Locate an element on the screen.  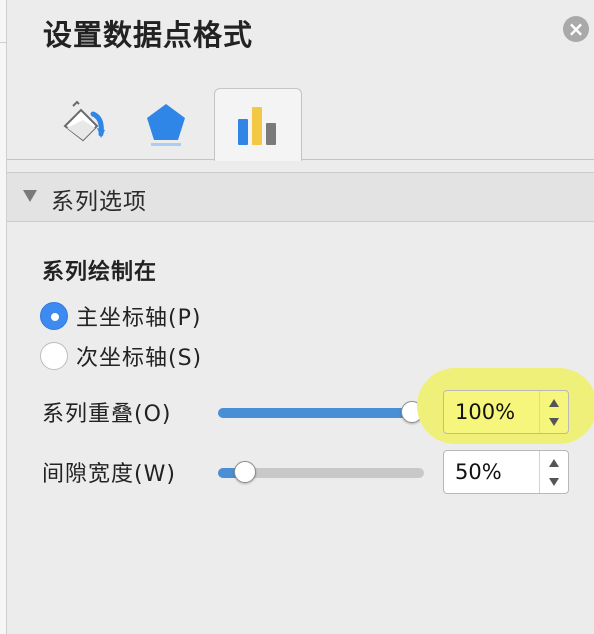
fill-bucket-icon is located at coordinates (84, 120).